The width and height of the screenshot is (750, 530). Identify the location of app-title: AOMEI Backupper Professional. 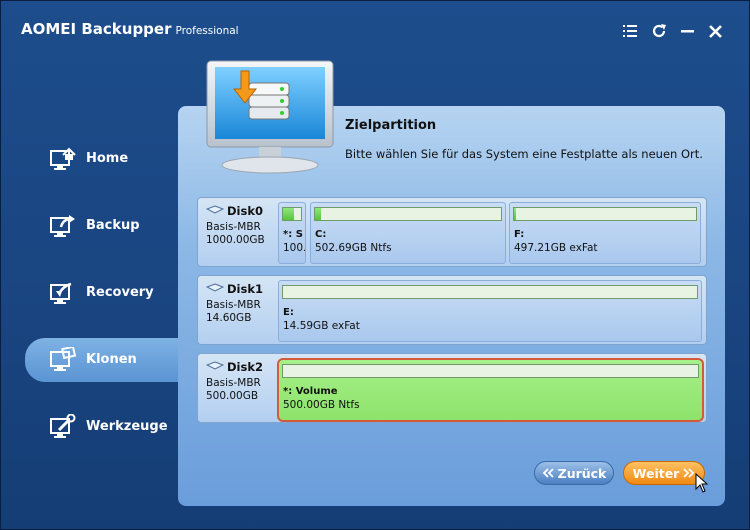
(130, 29).